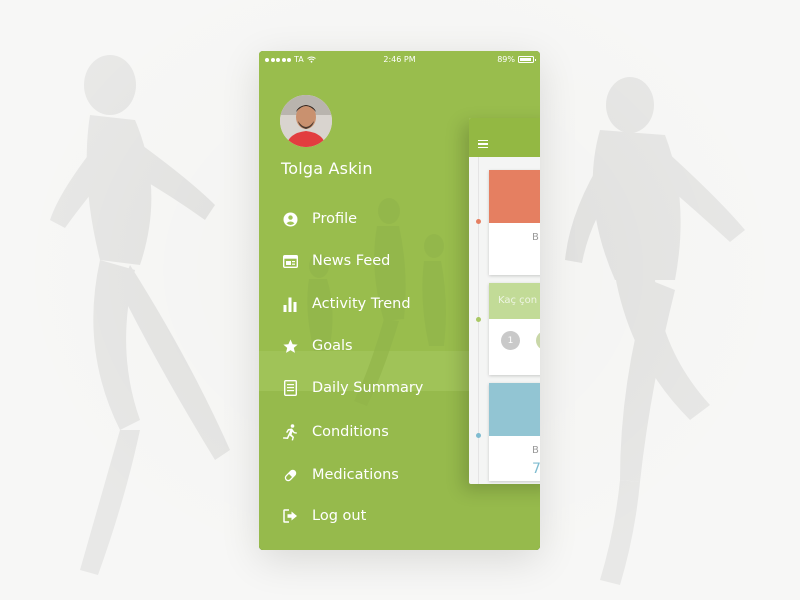  I want to click on account-circle-icon, so click(290, 219).